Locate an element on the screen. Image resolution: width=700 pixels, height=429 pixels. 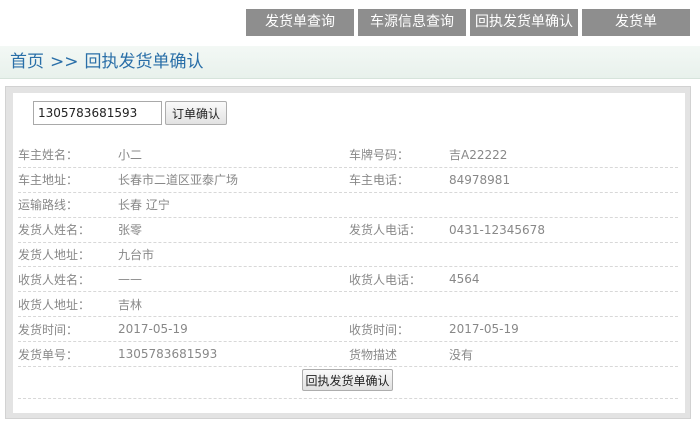
receiver-address-value: 吉林 is located at coordinates (130, 304).